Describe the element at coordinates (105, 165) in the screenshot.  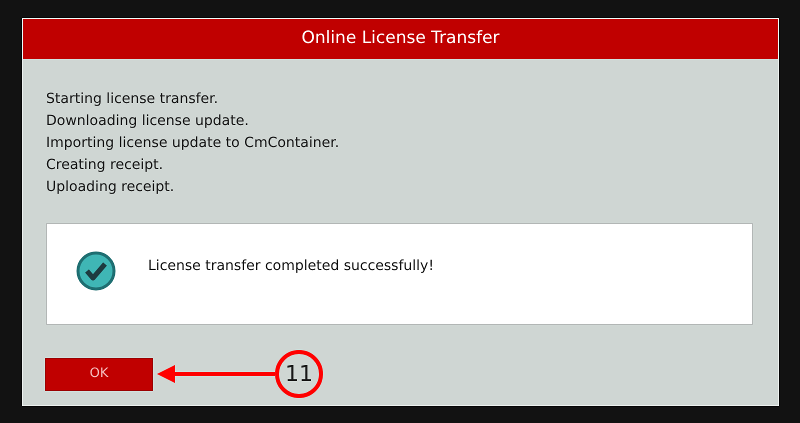
I see `log-line: Creating receipt.` at that location.